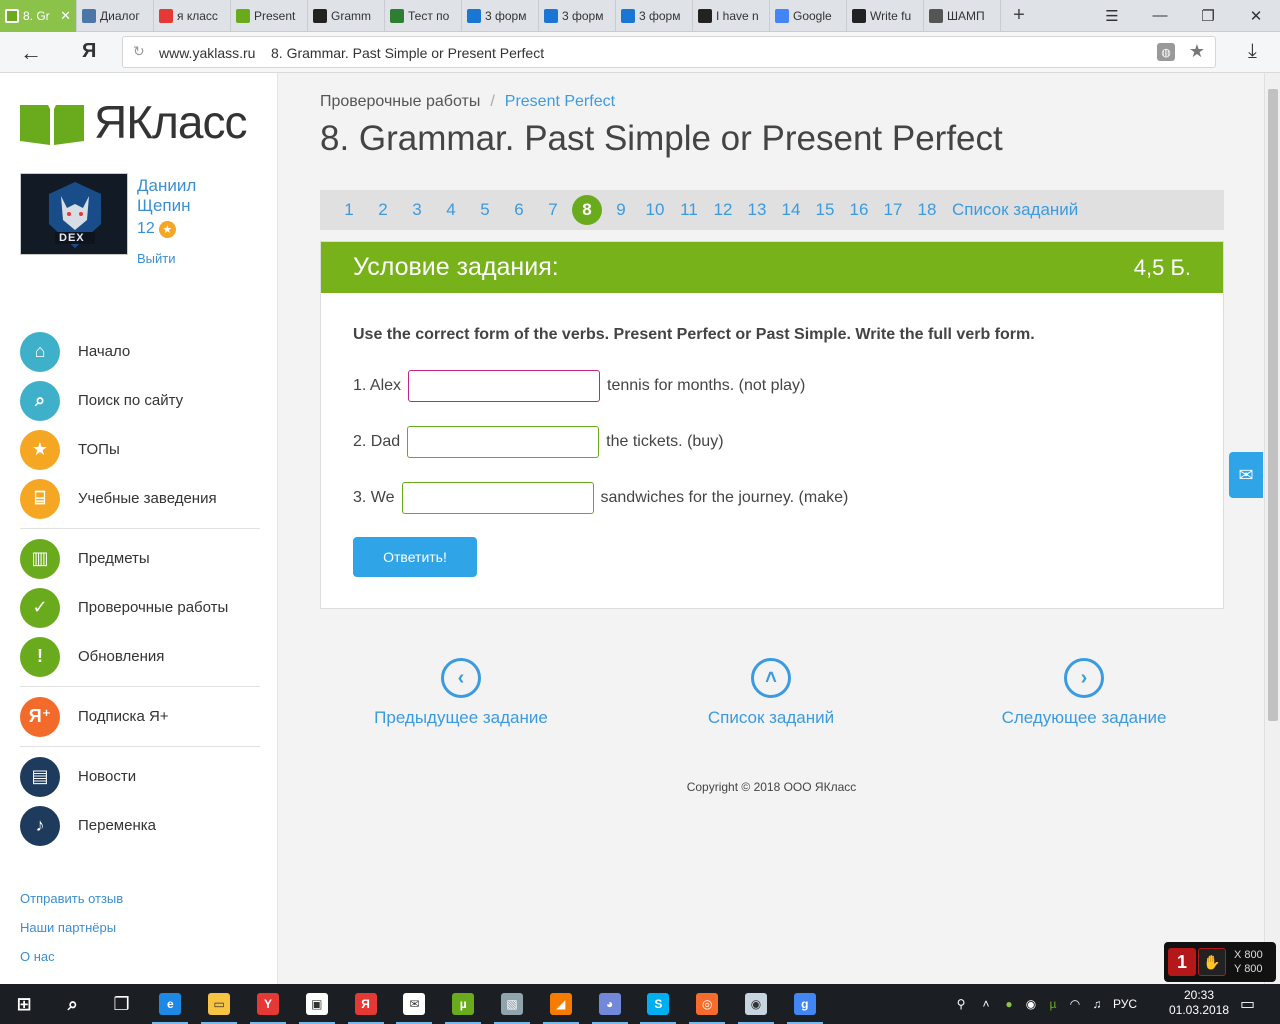 The width and height of the screenshot is (1280, 1024). What do you see at coordinates (771, 693) in the screenshot?
I see `task-list-link: ˄ Список заданий` at bounding box center [771, 693].